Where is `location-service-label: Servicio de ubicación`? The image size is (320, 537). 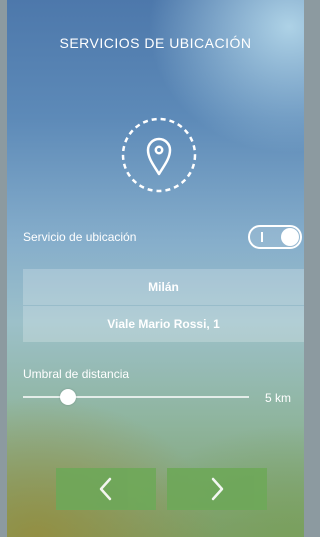
location-service-label: Servicio de ubicación is located at coordinates (80, 237).